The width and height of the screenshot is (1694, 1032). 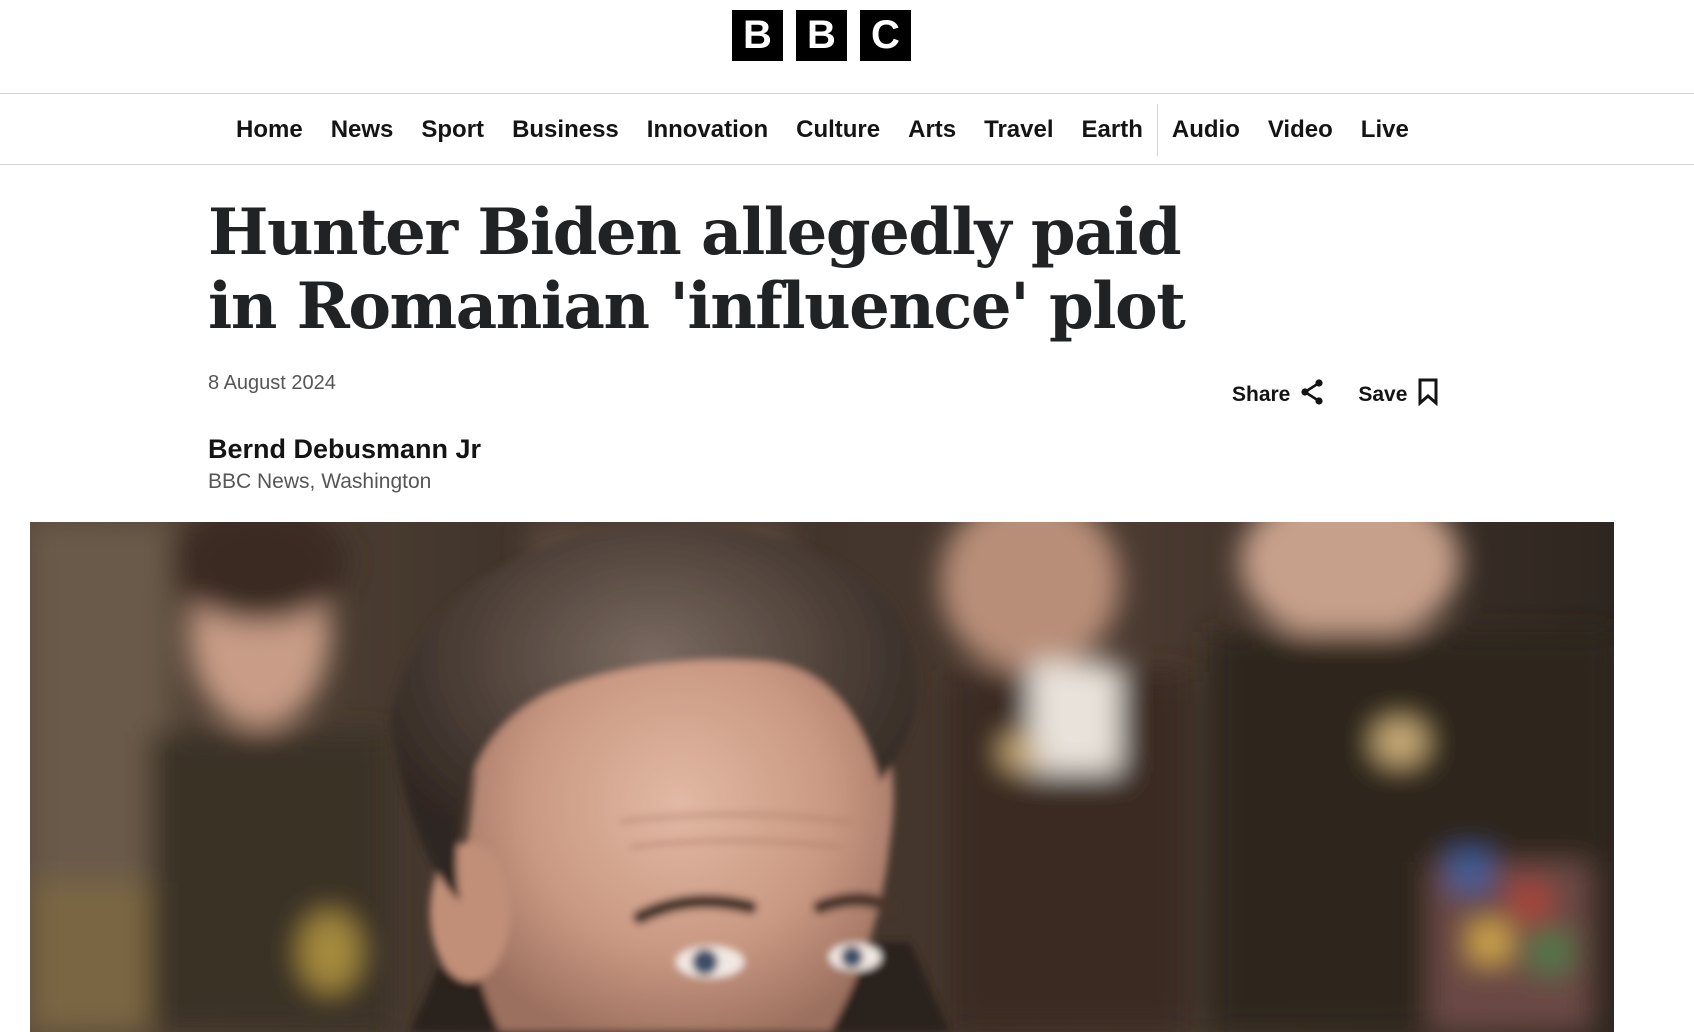 I want to click on nav-item-travel: Travel, so click(x=1018, y=130).